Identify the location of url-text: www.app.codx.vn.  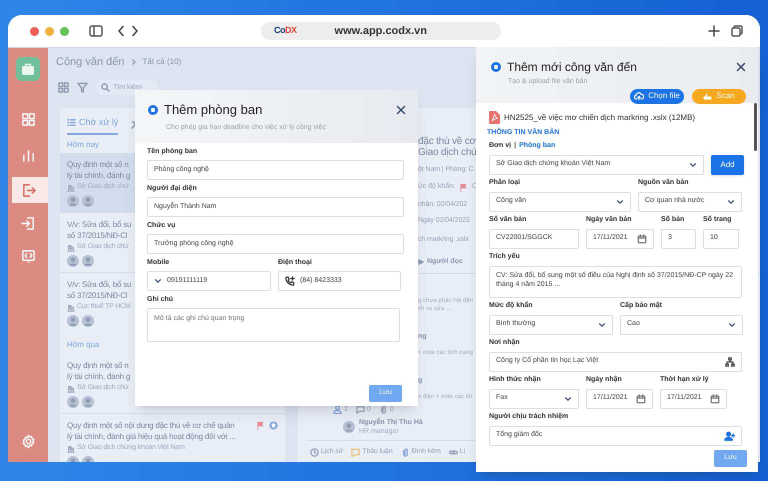
(381, 31).